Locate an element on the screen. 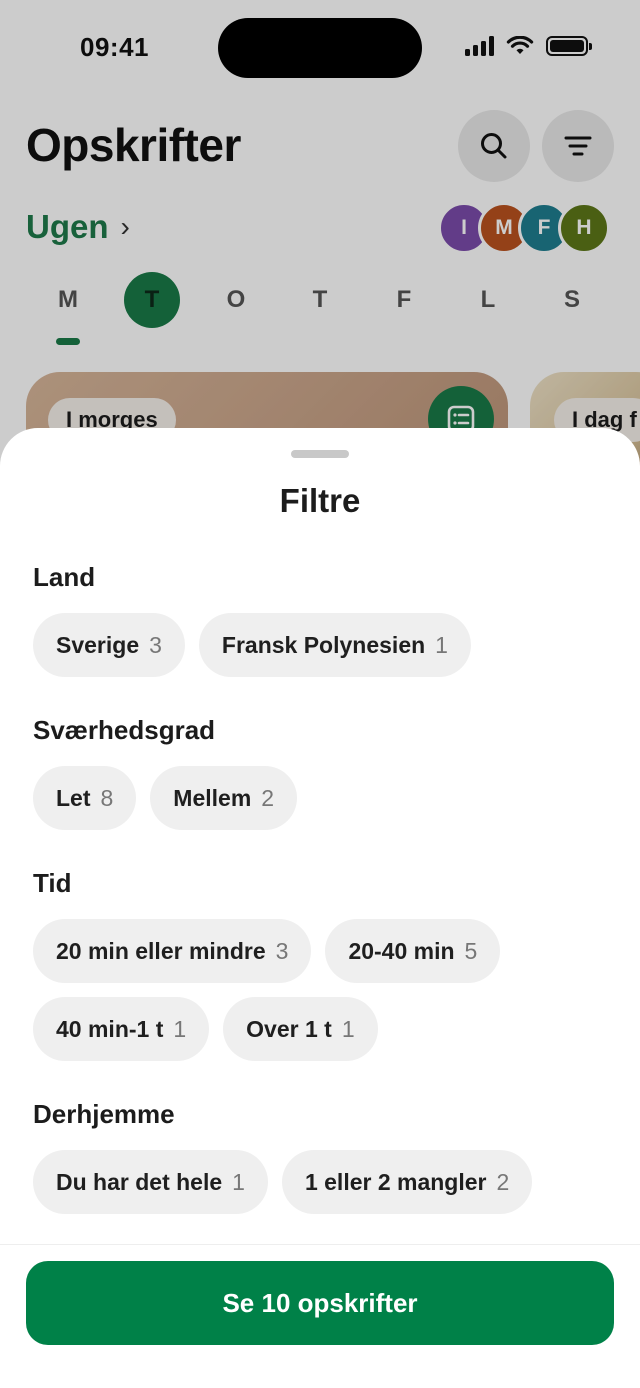 The image size is (640, 1388). chip-label: 1 eller 2 mangler is located at coordinates (395, 1181).